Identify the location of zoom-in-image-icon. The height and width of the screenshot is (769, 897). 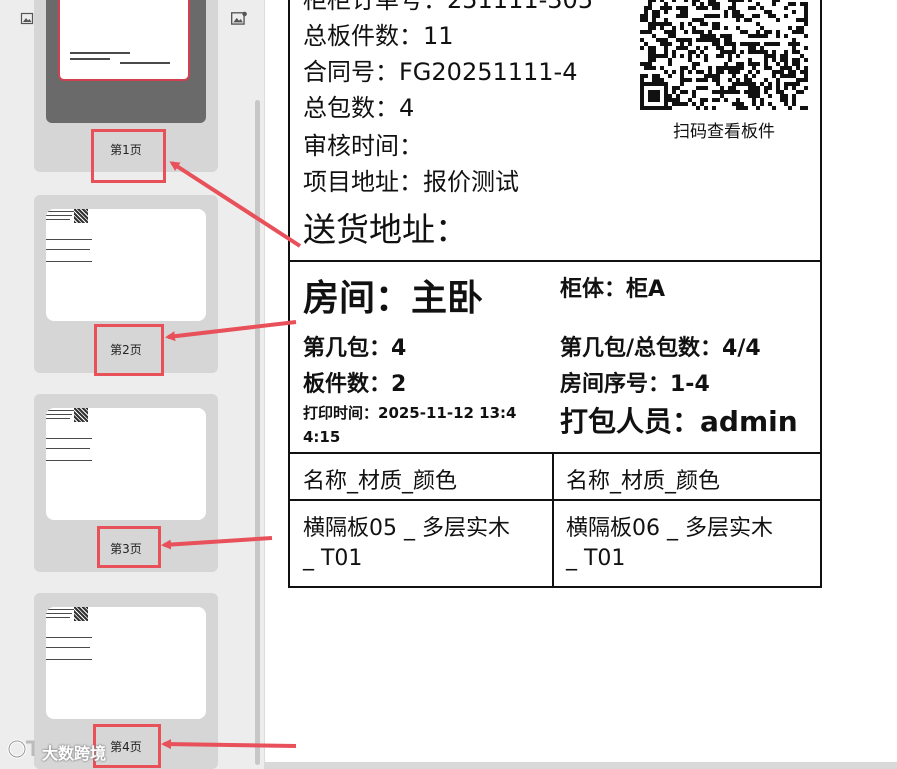
(239, 19).